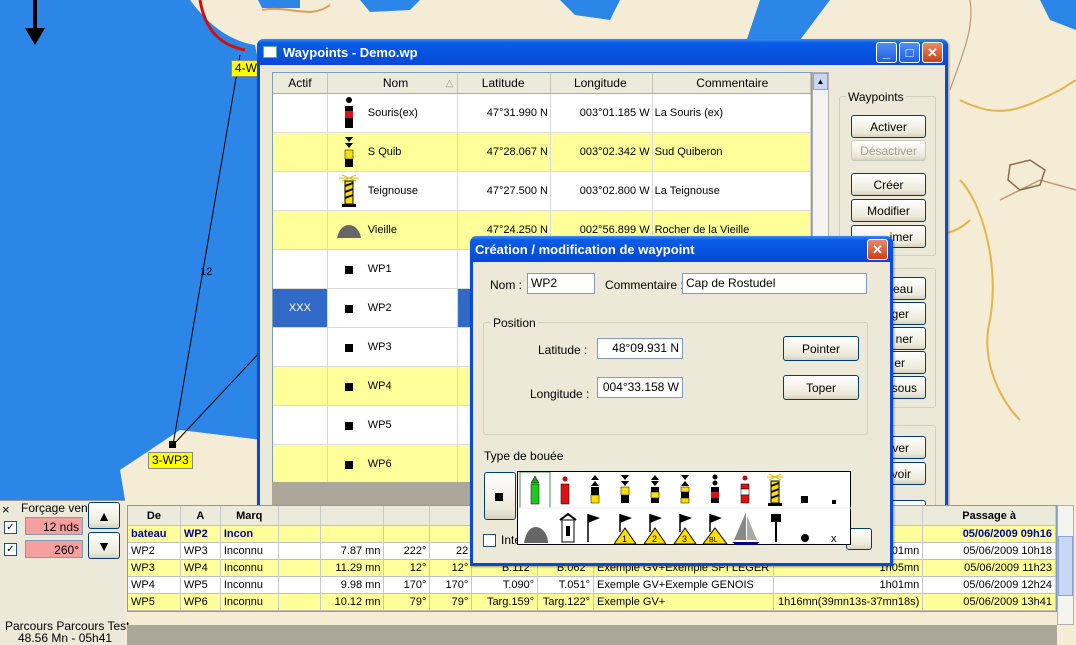  Describe the element at coordinates (349, 191) in the screenshot. I see `lighthouse-icon` at that location.